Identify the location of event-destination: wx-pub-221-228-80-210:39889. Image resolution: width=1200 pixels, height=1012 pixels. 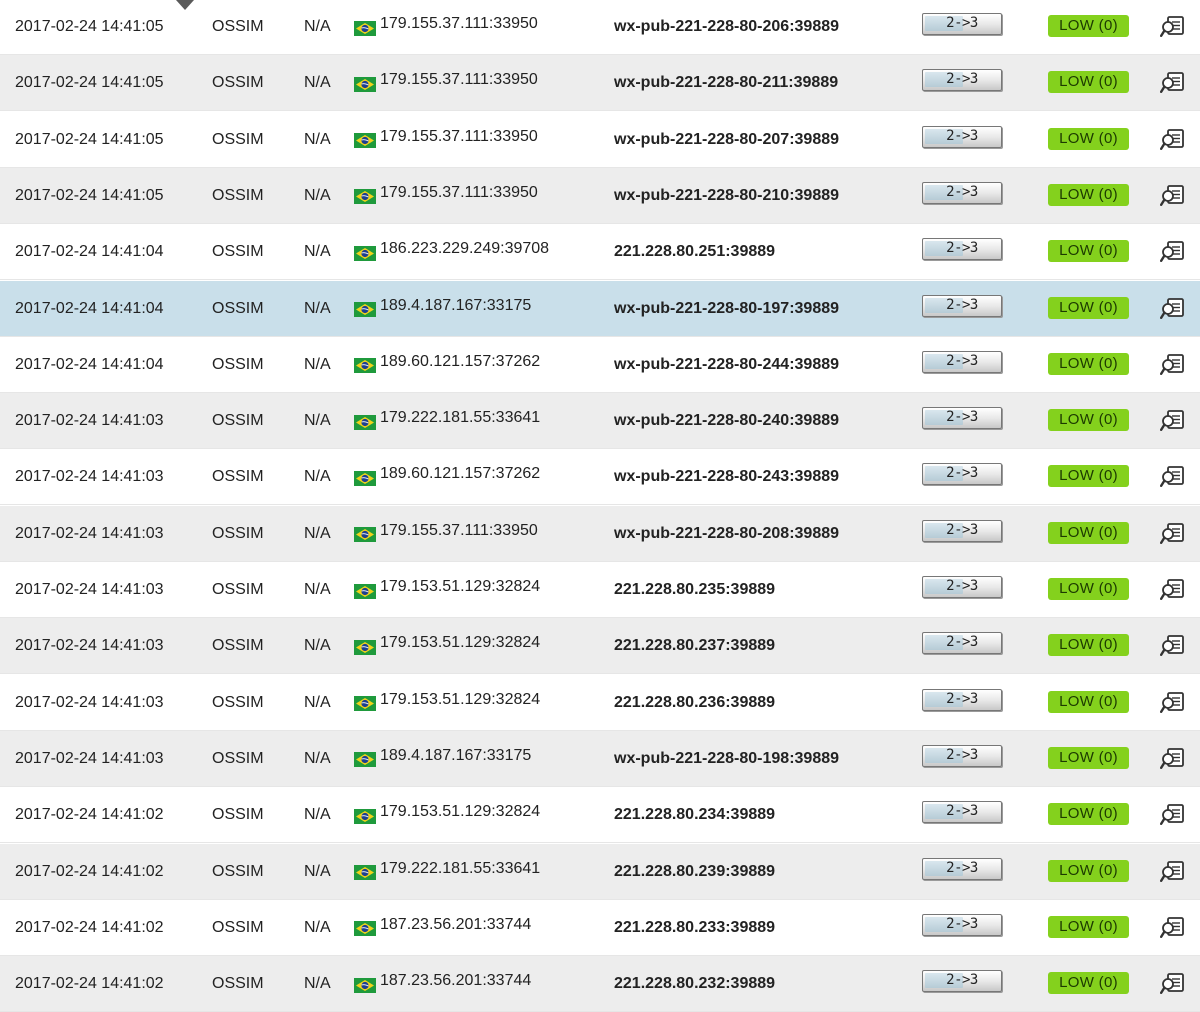
(726, 196).